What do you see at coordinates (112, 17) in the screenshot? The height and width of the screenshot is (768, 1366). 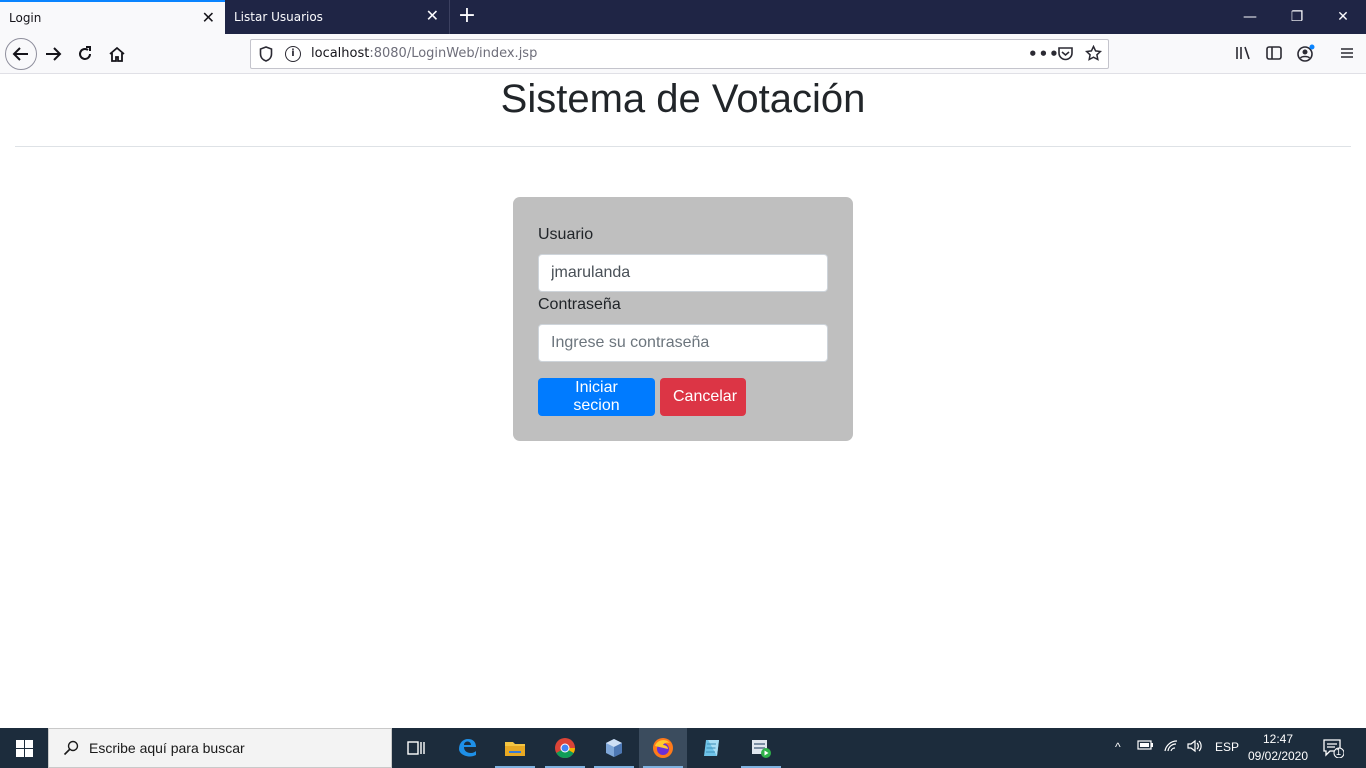 I see `tab-login: Login ✕` at bounding box center [112, 17].